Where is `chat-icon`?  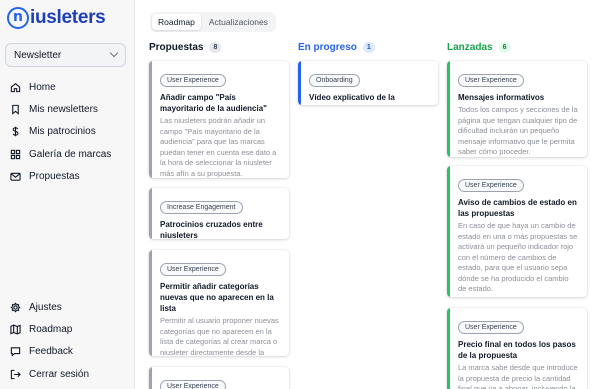 chat-icon is located at coordinates (15, 352).